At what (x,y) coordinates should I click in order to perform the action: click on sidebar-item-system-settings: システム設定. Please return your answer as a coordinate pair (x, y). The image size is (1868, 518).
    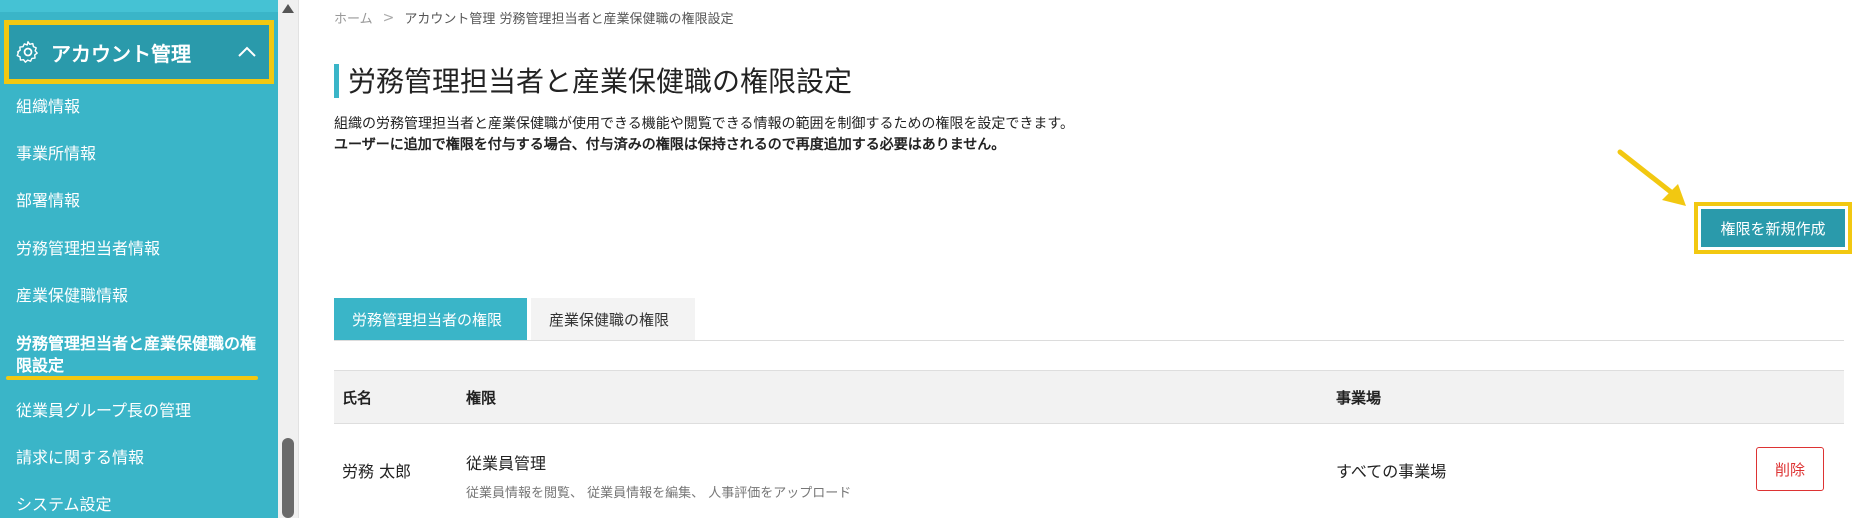
    Looking at the image, I should click on (64, 505).